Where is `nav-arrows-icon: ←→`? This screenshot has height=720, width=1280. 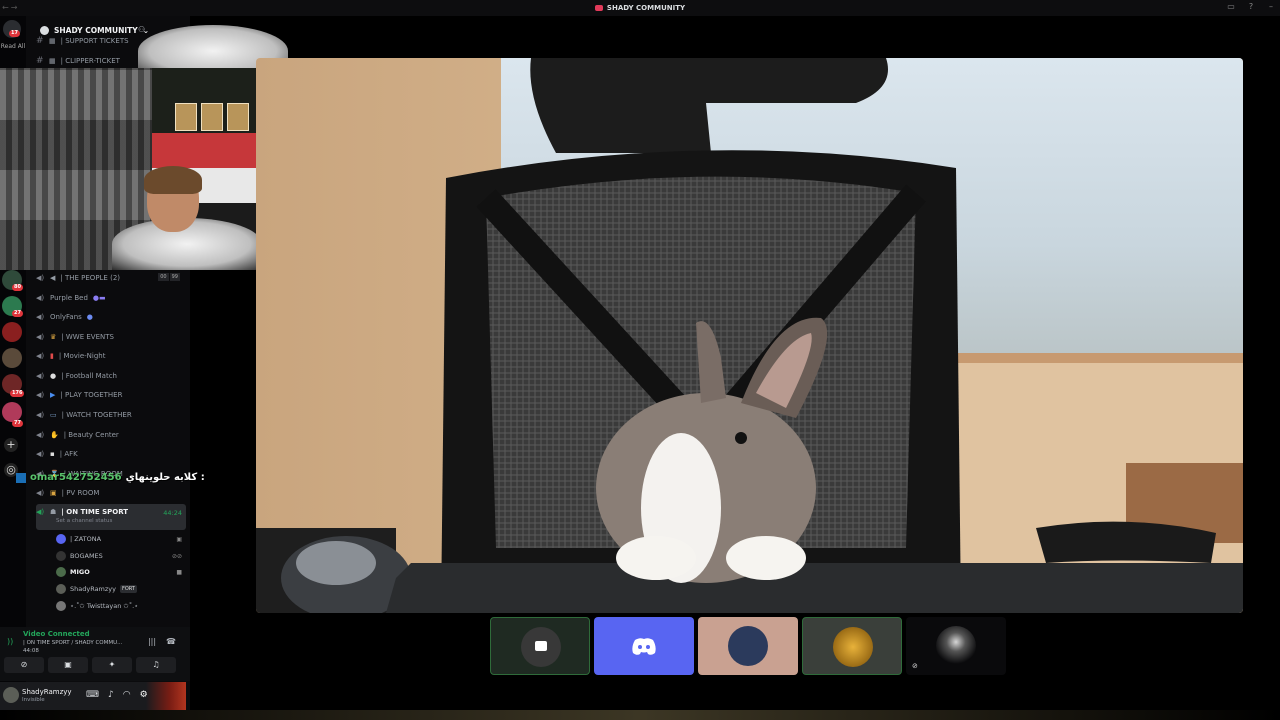 nav-arrows-icon: ←→ is located at coordinates (10, 7).